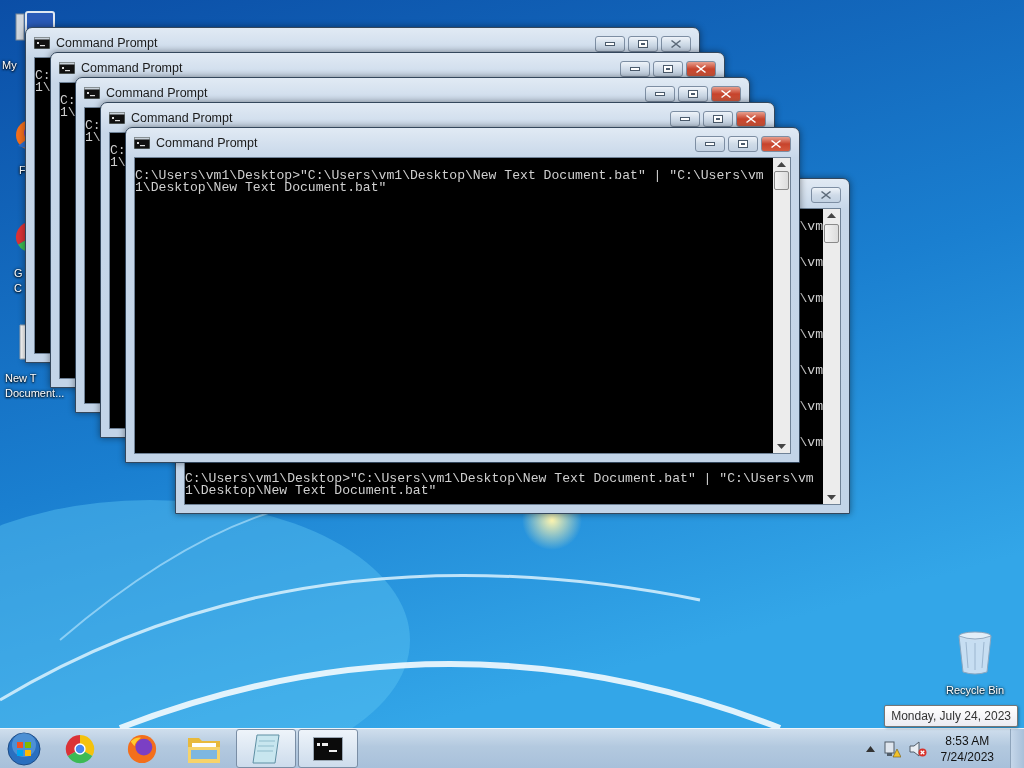  What do you see at coordinates (18, 288) in the screenshot?
I see `icon-label: C` at bounding box center [18, 288].